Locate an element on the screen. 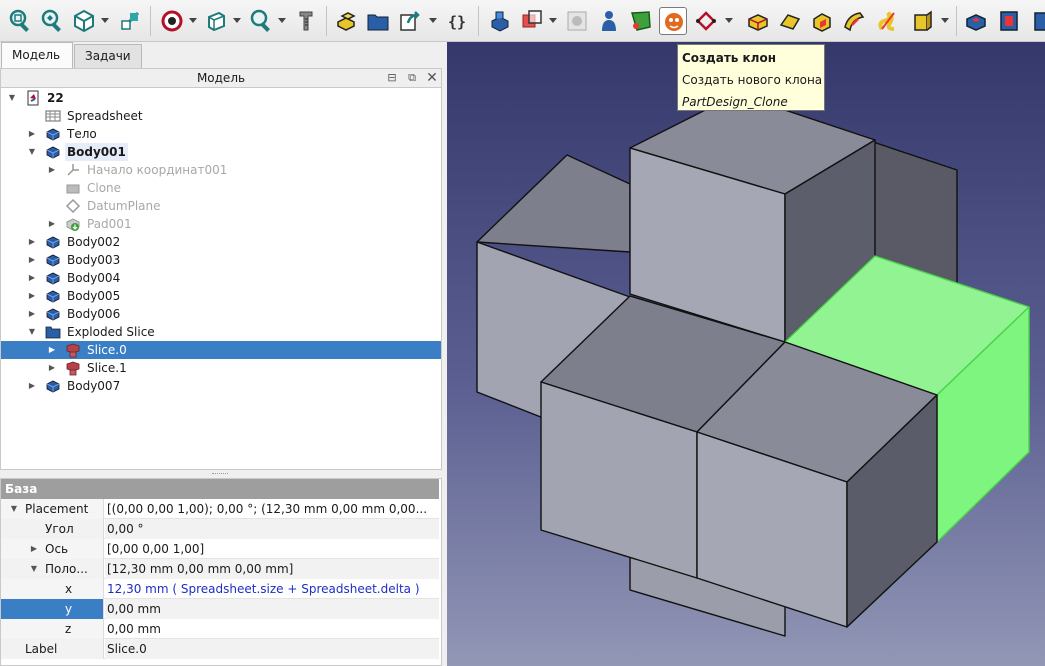 This screenshot has height=666, width=1045. sub-shape-binder-icon is located at coordinates (532, 21).